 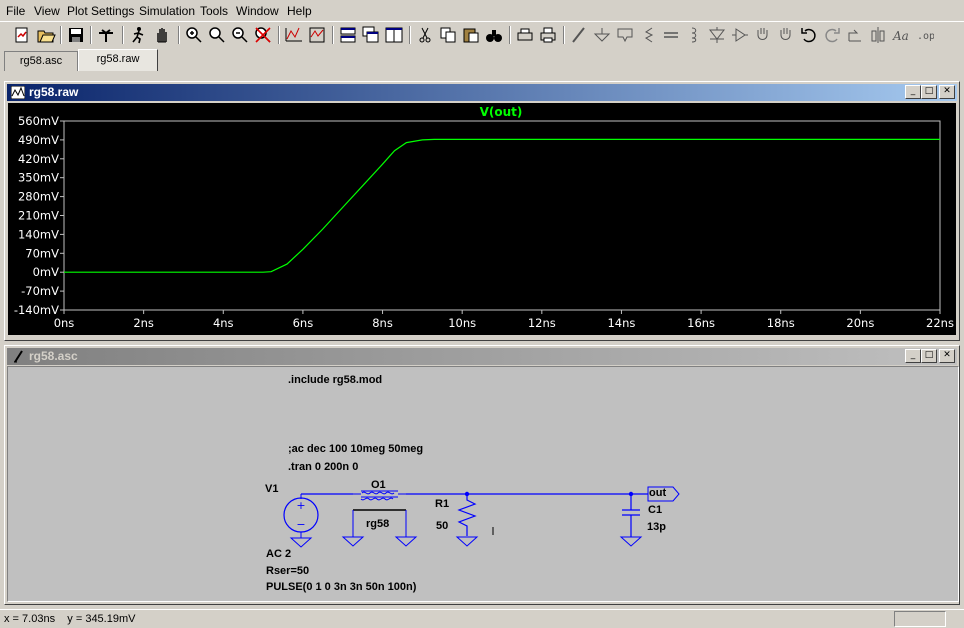 I want to click on net-label-text: out, so click(x=657, y=493).